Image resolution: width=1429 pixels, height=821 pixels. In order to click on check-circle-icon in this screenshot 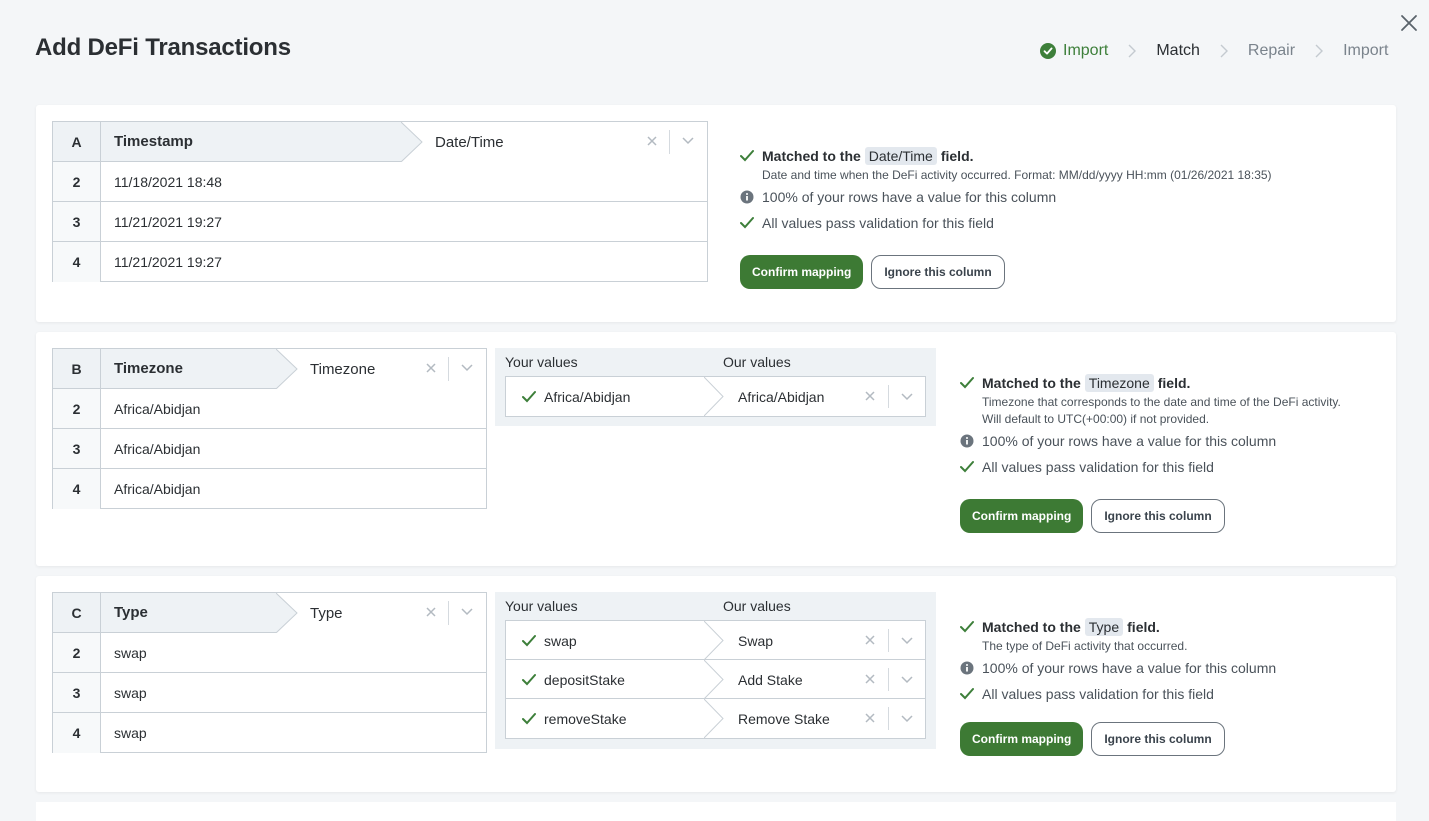, I will do `click(1048, 51)`.